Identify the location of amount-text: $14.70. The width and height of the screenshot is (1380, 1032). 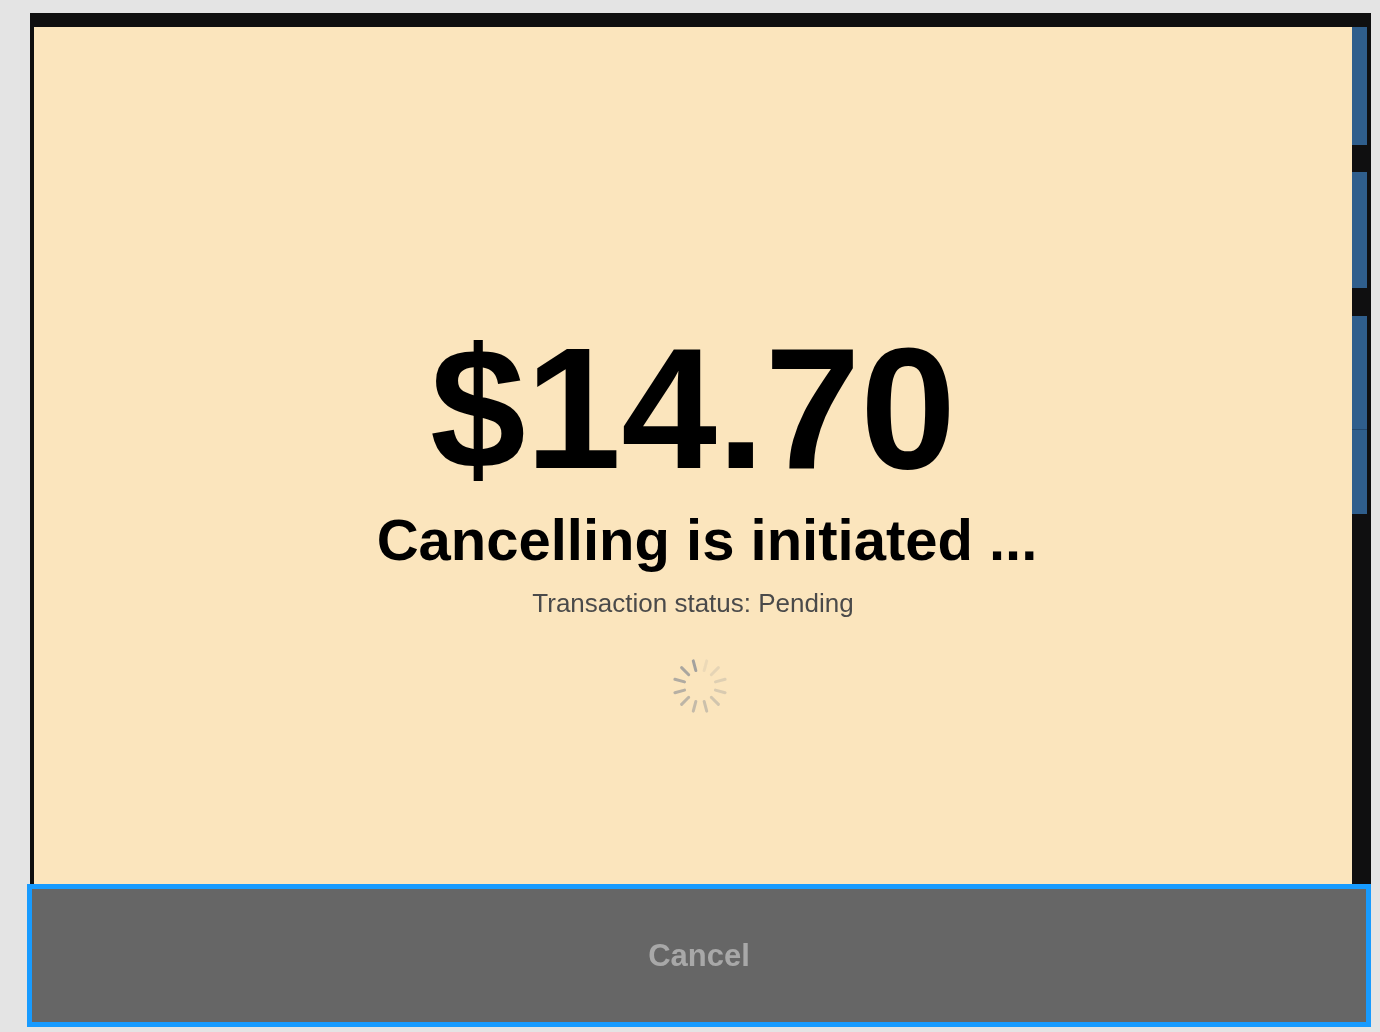
(693, 408).